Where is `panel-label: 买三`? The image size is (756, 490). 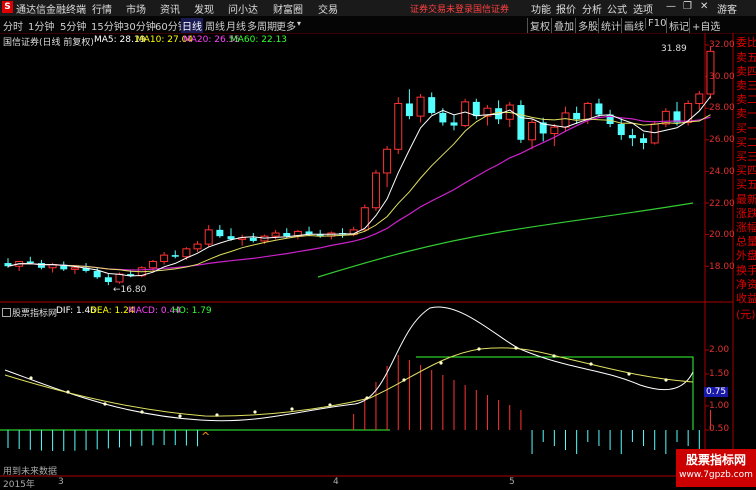 panel-label: 买三 is located at coordinates (746, 156).